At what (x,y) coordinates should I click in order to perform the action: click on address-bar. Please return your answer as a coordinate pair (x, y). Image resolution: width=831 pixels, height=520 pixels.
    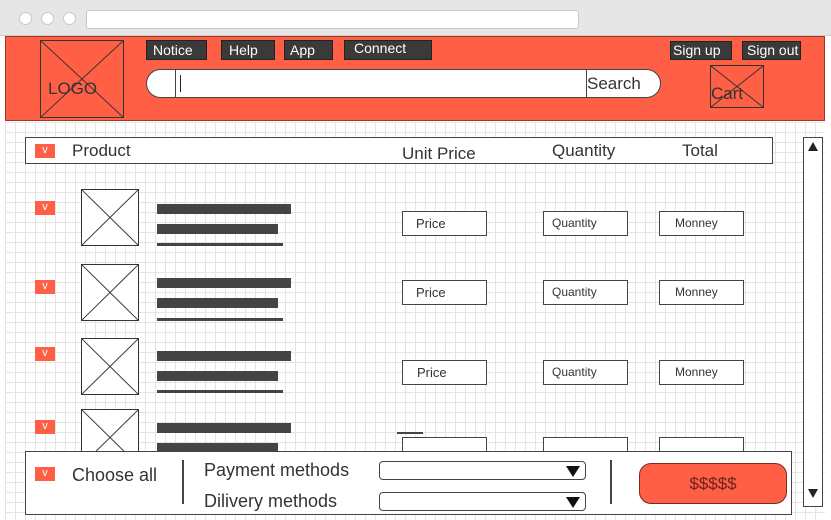
    Looking at the image, I should click on (332, 19).